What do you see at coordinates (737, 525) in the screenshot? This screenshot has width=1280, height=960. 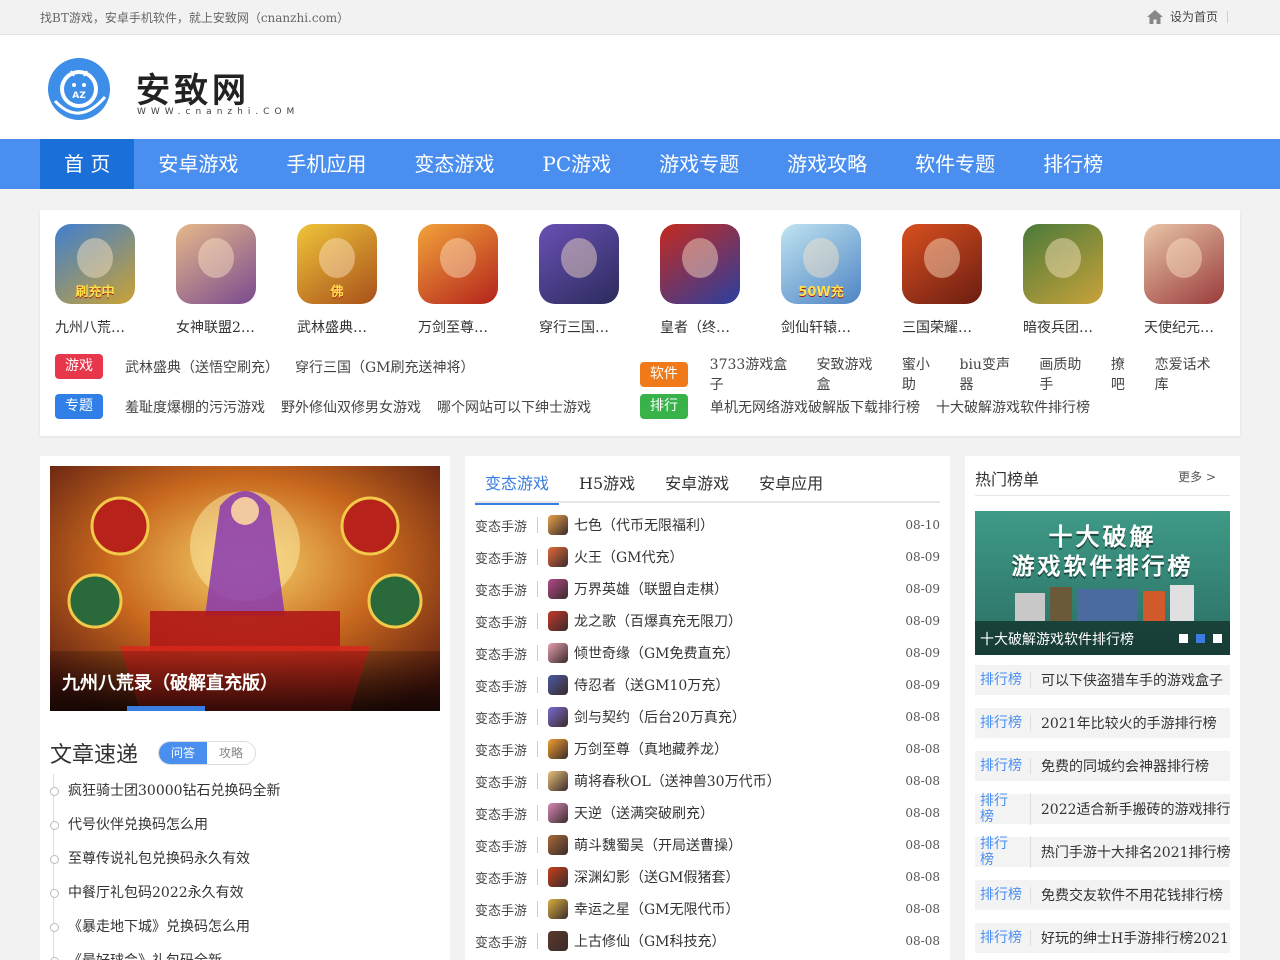 I see `game-name: 七色（代币无限福利）` at bounding box center [737, 525].